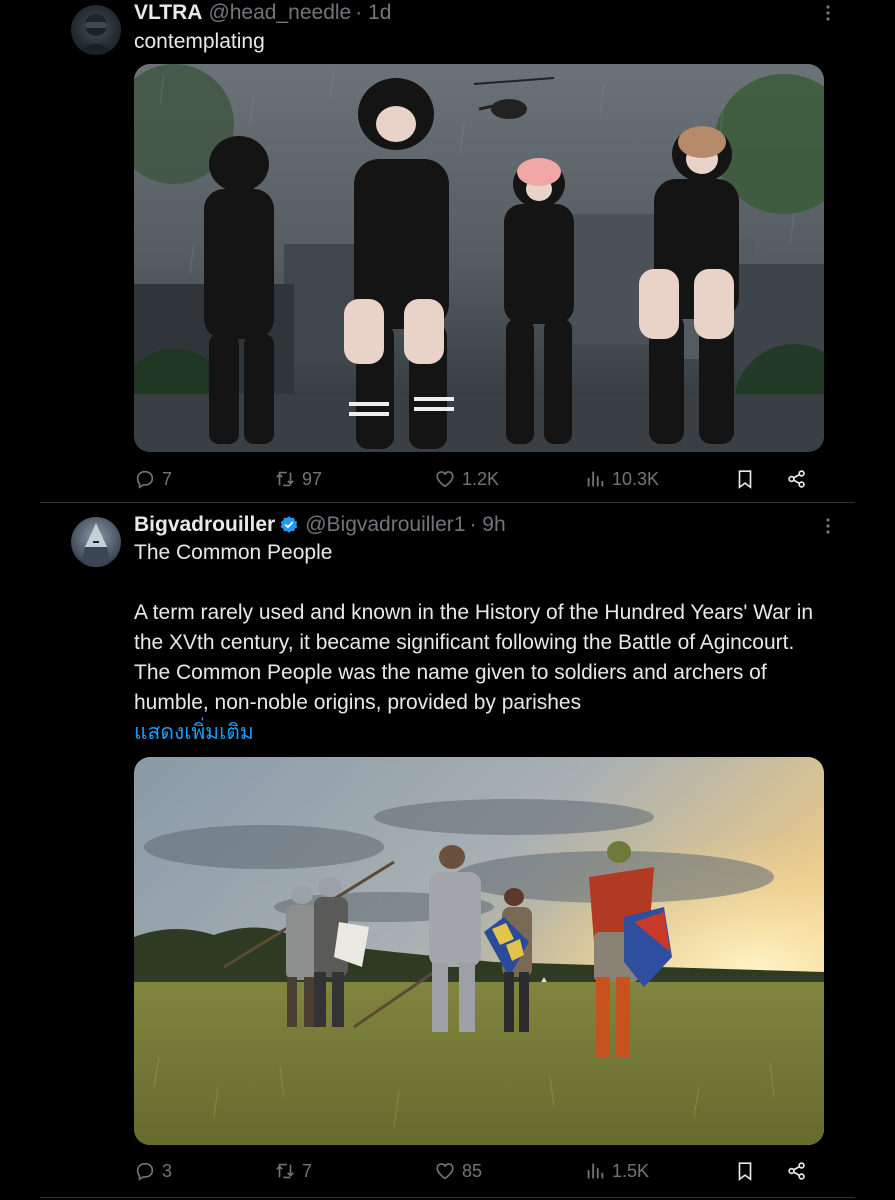  I want to click on tweet-title-line: The Common People, so click(233, 552).